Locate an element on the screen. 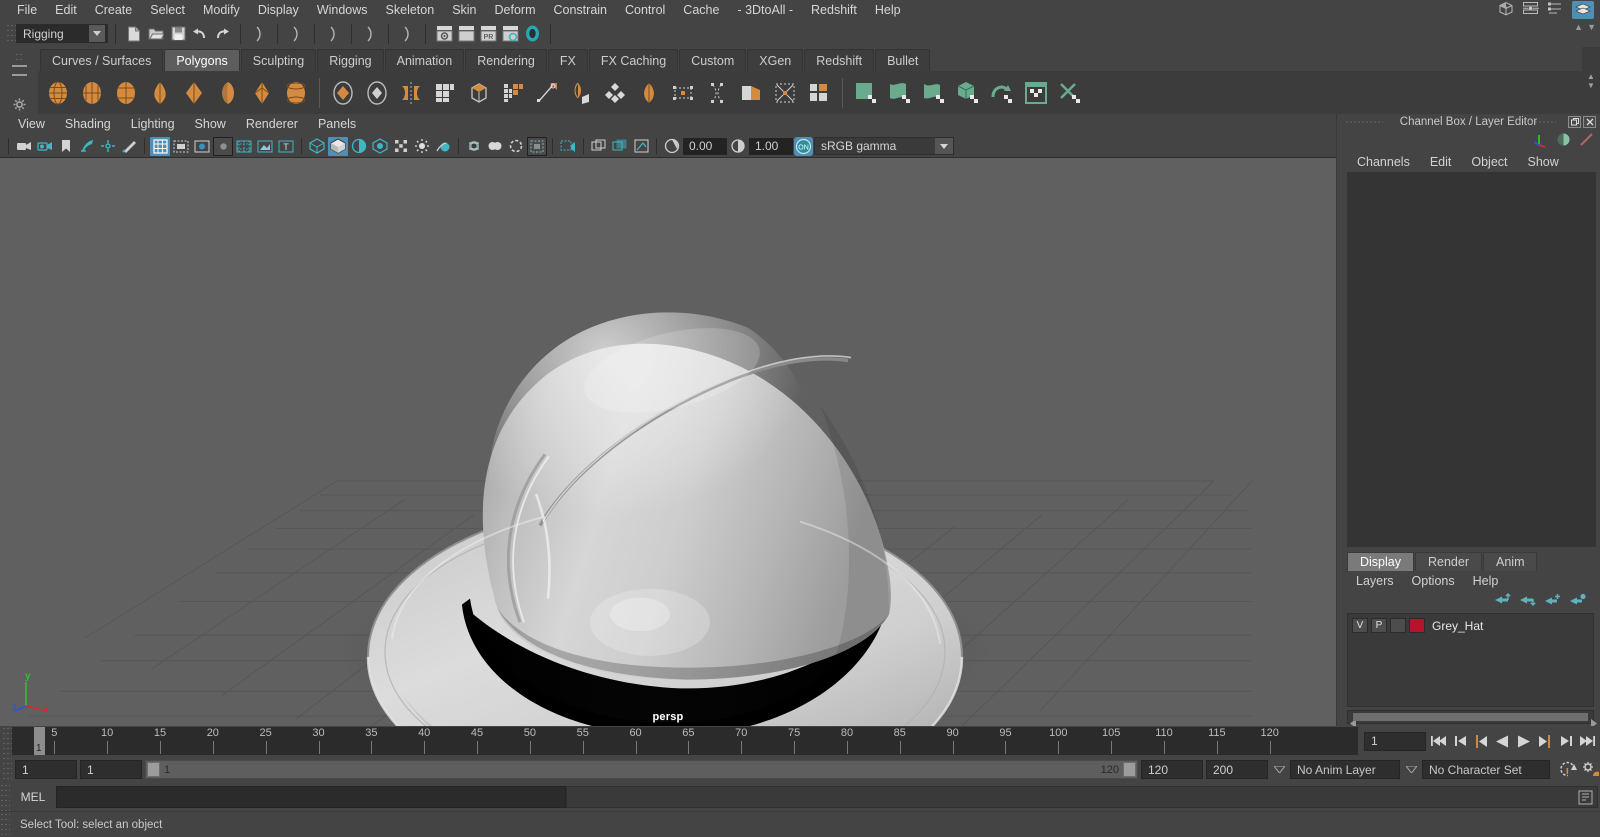 Image resolution: width=1600 pixels, height=837 pixels. menu-modify: Modify is located at coordinates (221, 10).